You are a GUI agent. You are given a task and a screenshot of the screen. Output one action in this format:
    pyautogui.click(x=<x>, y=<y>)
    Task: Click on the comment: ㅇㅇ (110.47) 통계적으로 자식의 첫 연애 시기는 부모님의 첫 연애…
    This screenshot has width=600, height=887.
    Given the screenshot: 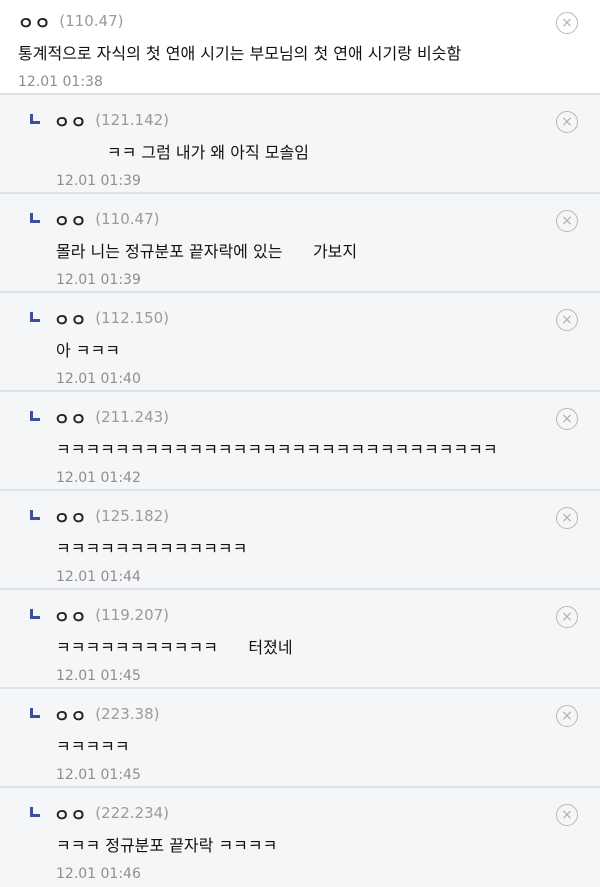 What is the action you would take?
    pyautogui.click(x=300, y=47)
    